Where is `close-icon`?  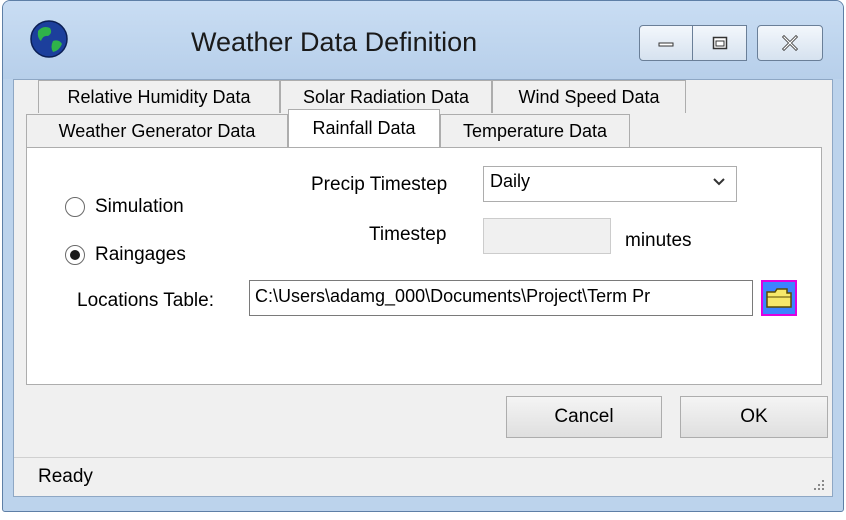
close-icon is located at coordinates (790, 43).